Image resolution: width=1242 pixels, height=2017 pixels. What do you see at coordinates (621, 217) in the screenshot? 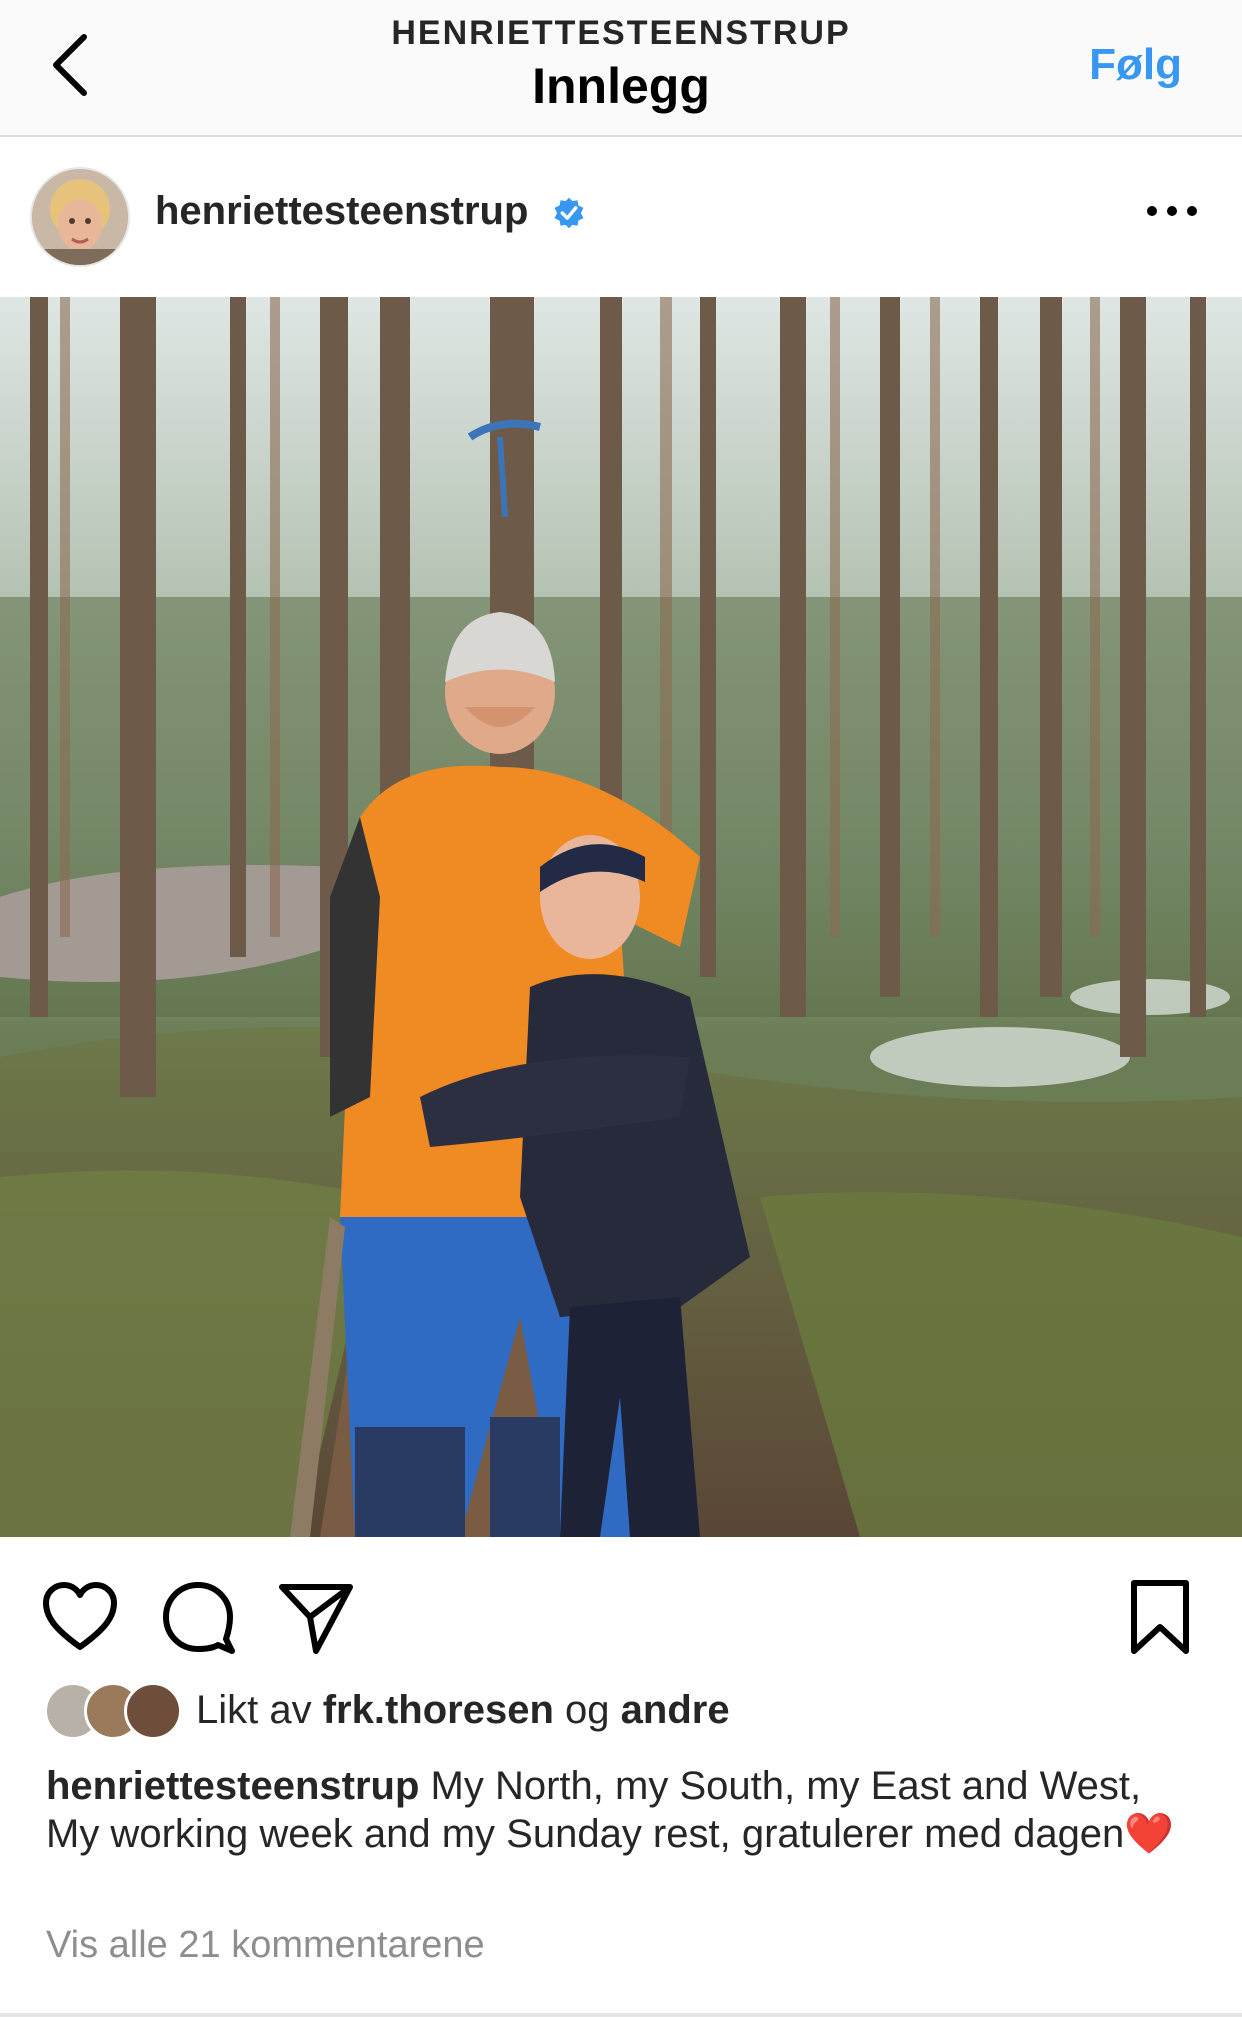
I see `post-header: henriettesteenstrup` at bounding box center [621, 217].